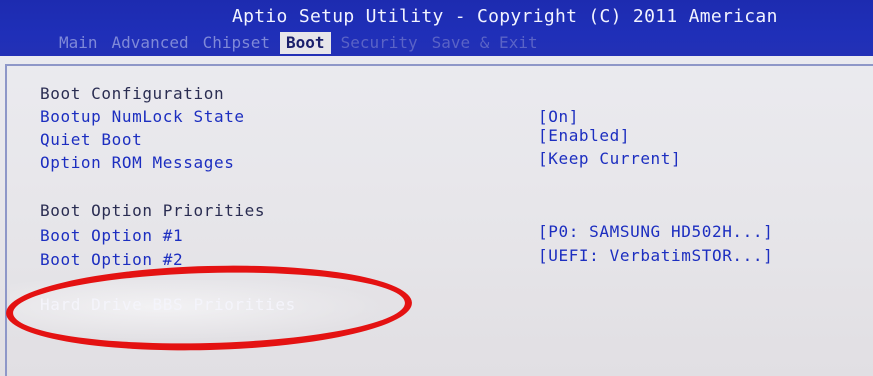  Describe the element at coordinates (153, 210) in the screenshot. I see `section-boot-option-priorities: Boot Option Priorities` at that location.